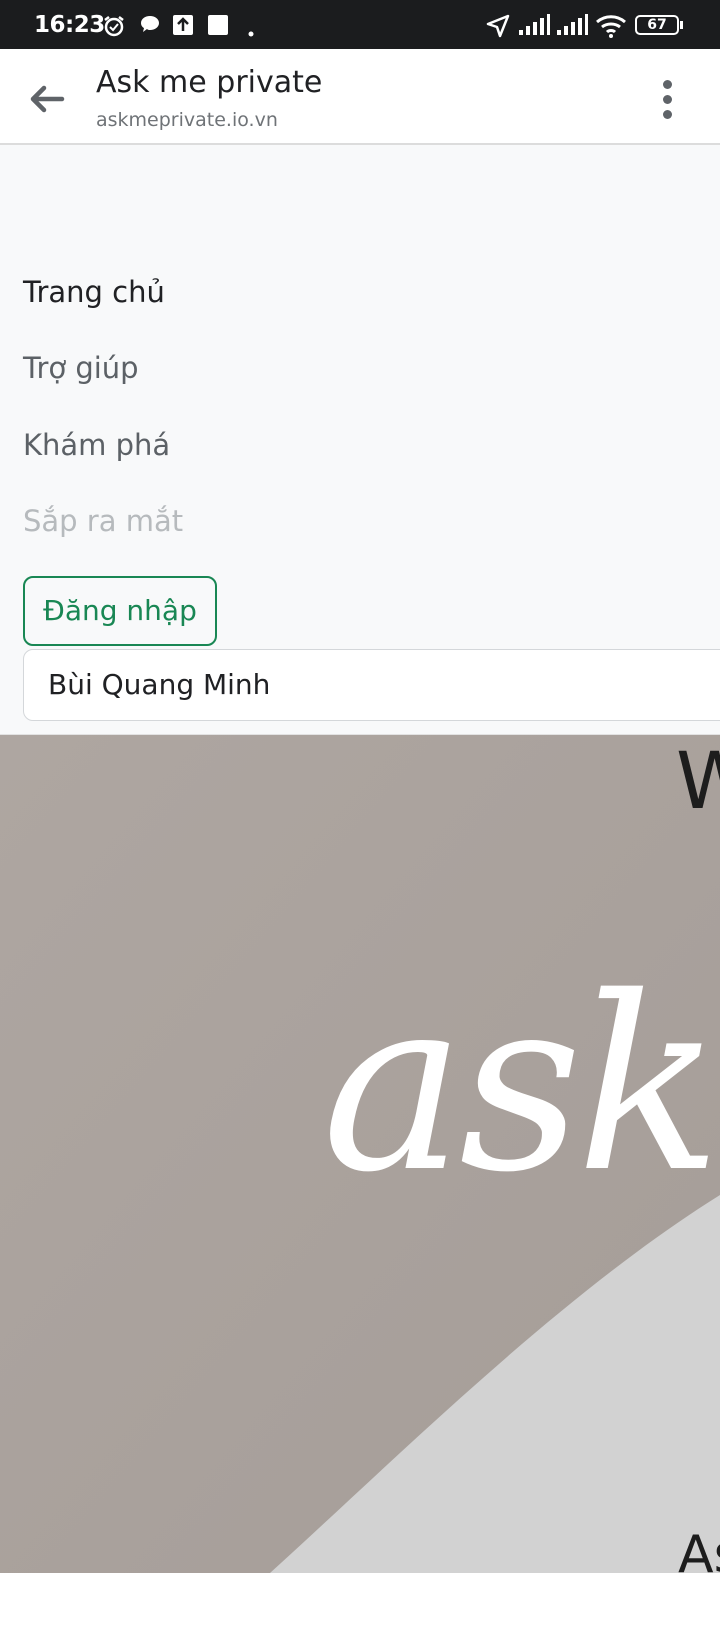 This screenshot has height=1650, width=720. What do you see at coordinates (657, 25) in the screenshot?
I see `battery-level: 67` at bounding box center [657, 25].